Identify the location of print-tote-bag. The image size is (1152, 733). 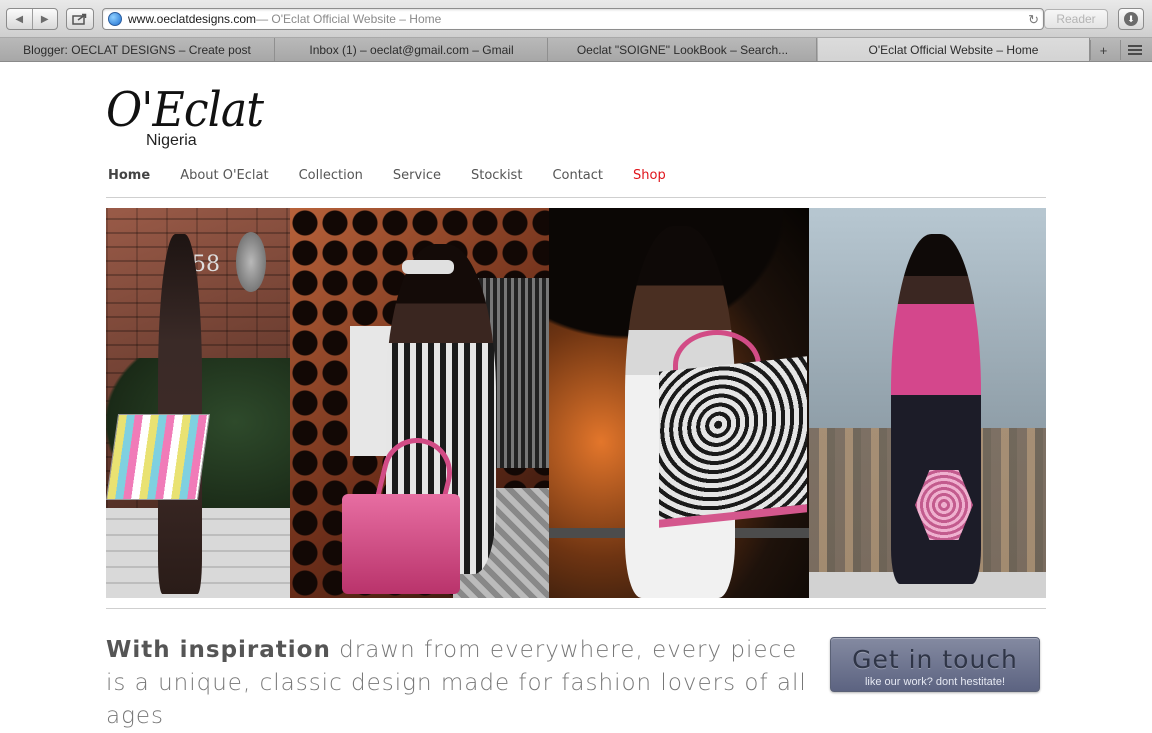
(733, 442).